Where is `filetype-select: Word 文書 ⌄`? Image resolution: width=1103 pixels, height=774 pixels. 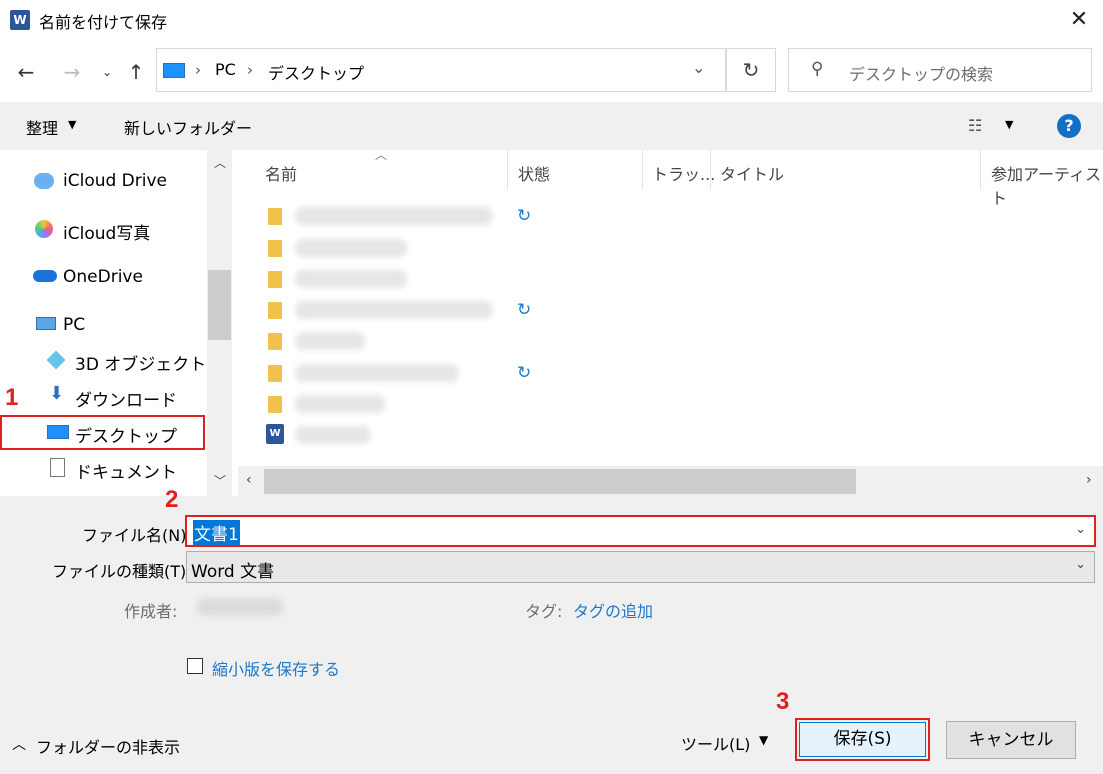
filetype-select: Word 文書 ⌄ is located at coordinates (640, 567).